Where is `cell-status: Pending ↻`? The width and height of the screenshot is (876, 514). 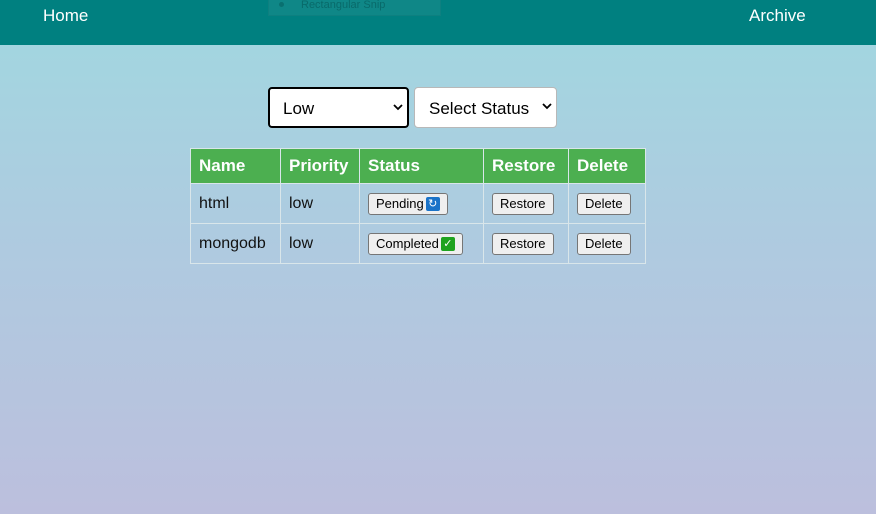
cell-status: Pending ↻ is located at coordinates (421, 203).